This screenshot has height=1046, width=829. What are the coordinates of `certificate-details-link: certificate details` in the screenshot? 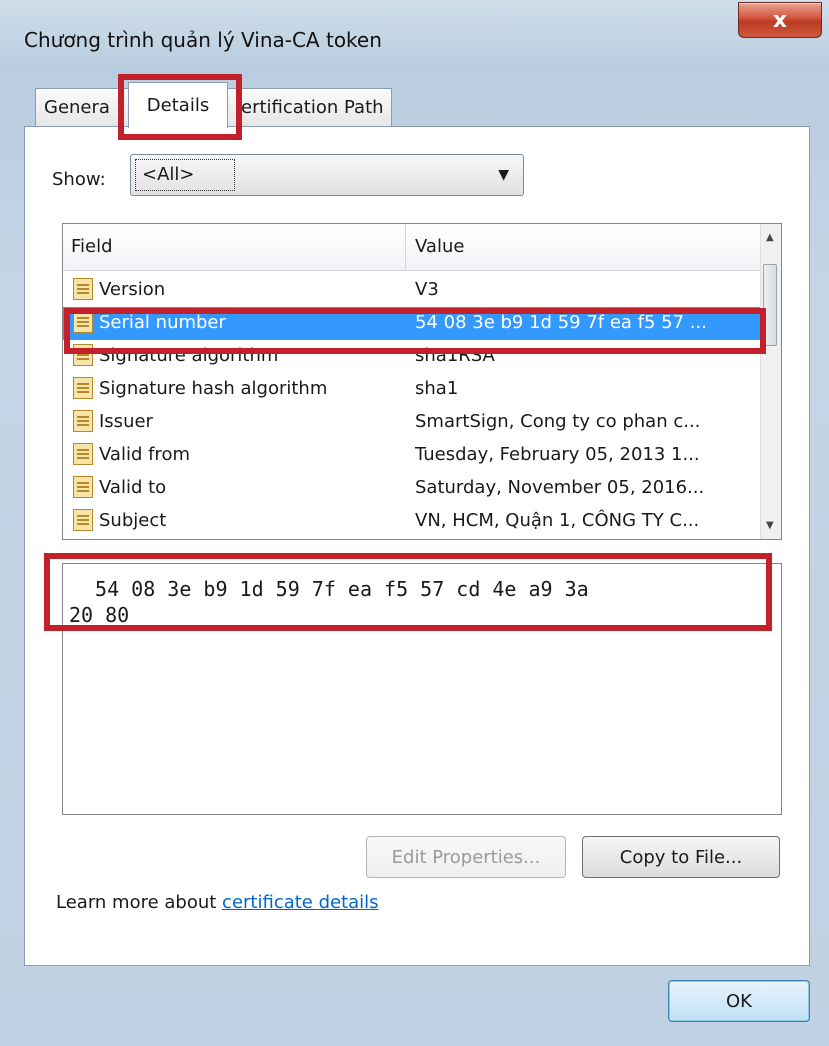 It's located at (300, 902).